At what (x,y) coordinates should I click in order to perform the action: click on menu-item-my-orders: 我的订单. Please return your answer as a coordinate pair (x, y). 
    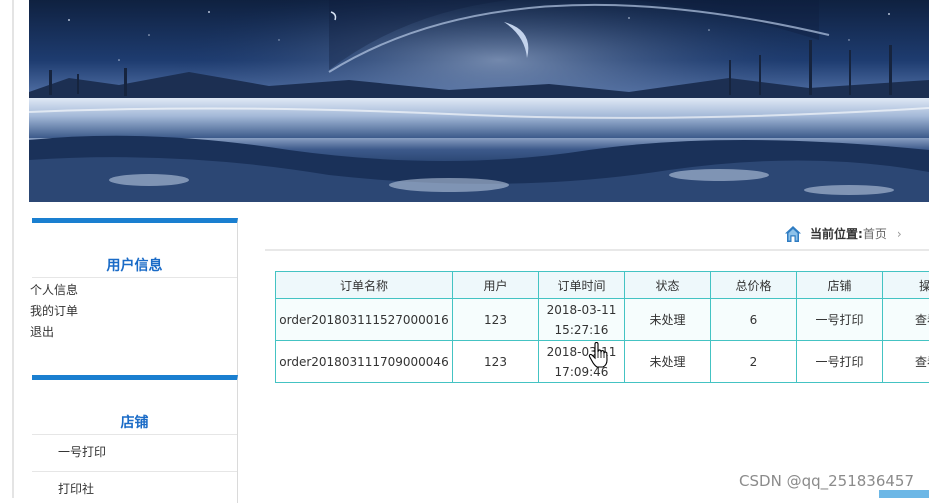
    Looking at the image, I should click on (54, 311).